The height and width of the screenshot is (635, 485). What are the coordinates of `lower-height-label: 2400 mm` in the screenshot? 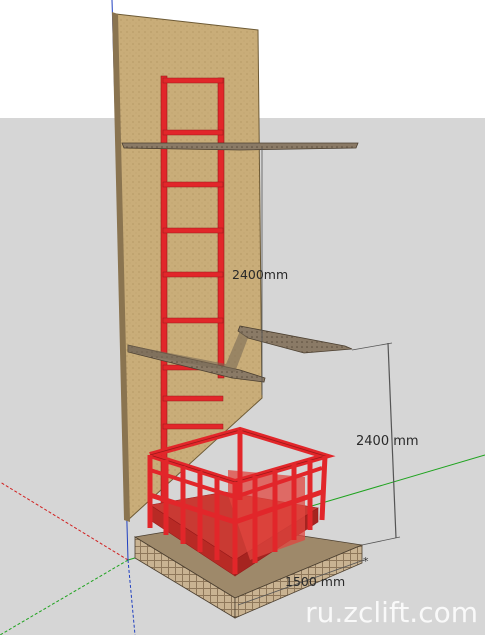 It's located at (387, 441).